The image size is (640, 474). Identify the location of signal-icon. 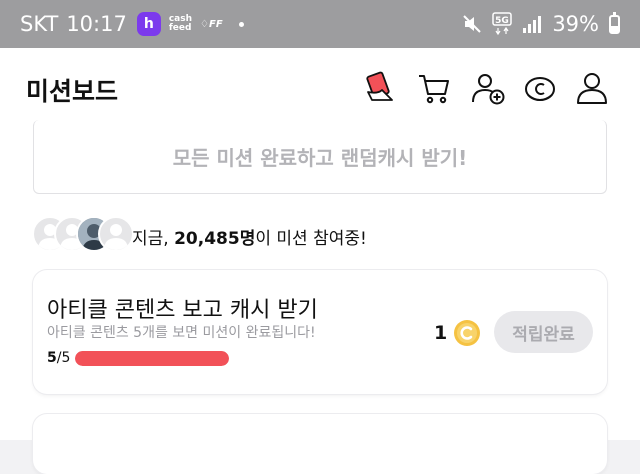
(532, 24).